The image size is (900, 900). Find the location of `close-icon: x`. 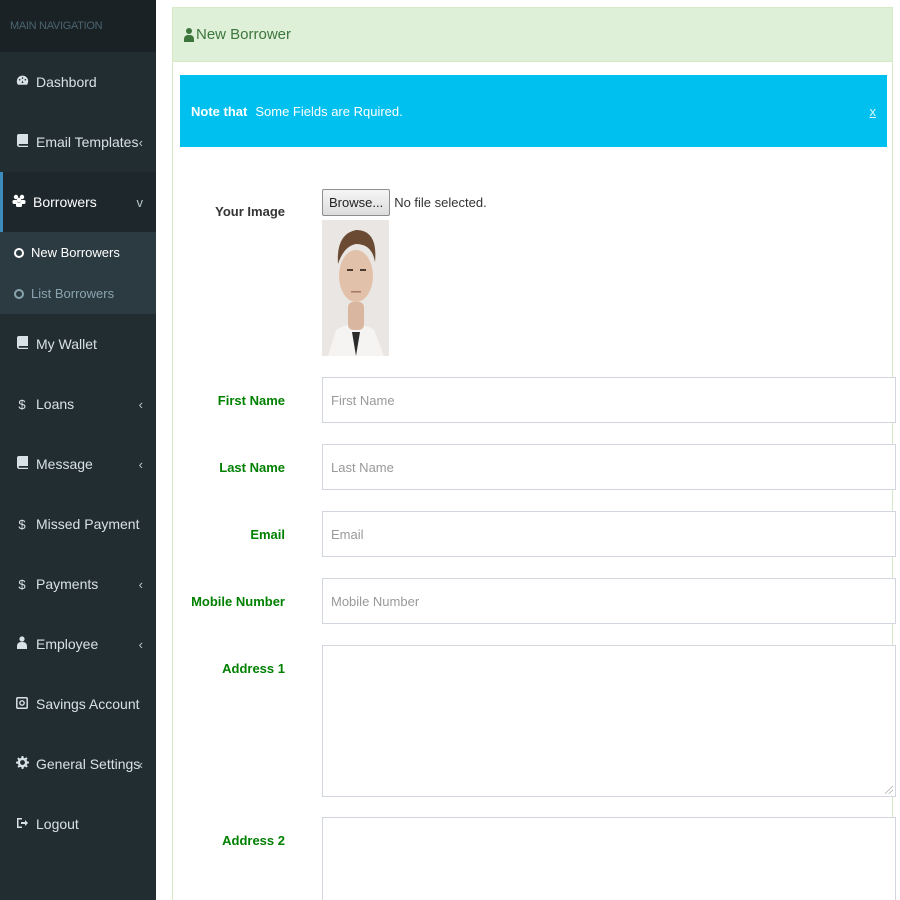

close-icon: x is located at coordinates (873, 111).